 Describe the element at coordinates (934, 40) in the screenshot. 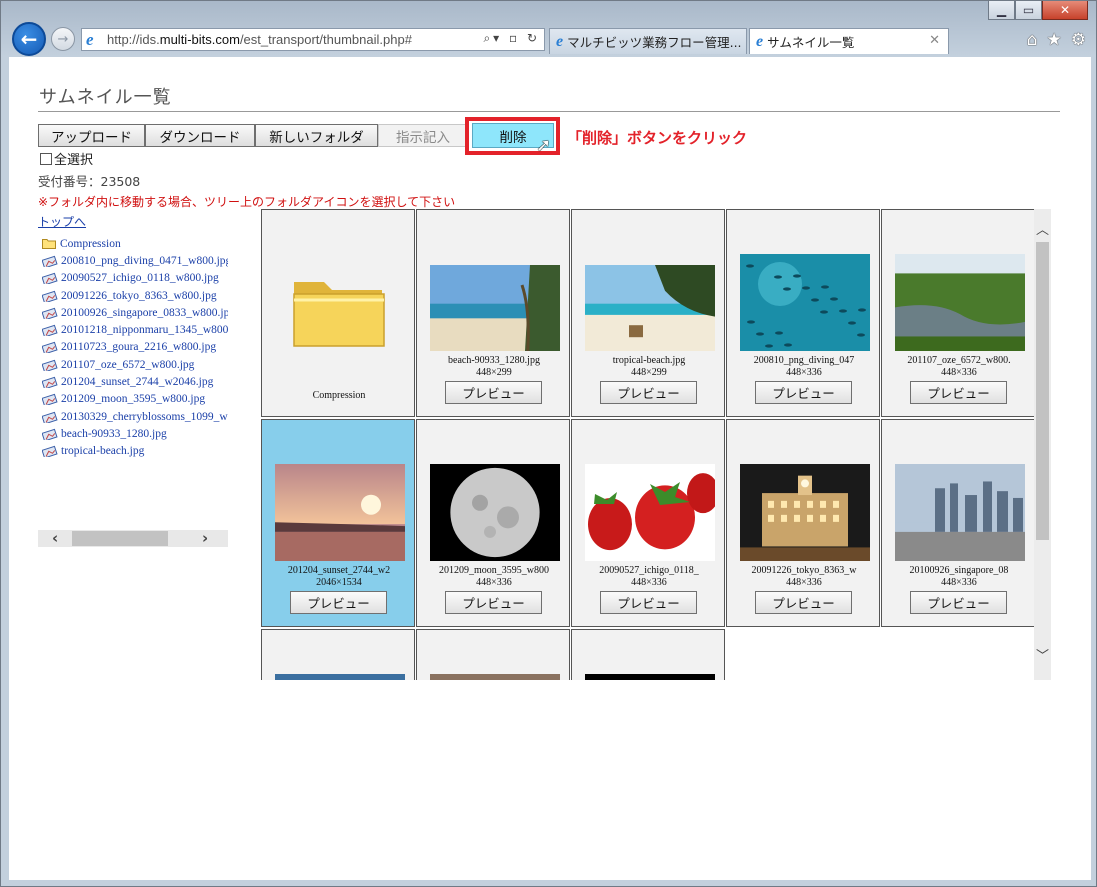

I see `tab-close-icon: ✕` at that location.